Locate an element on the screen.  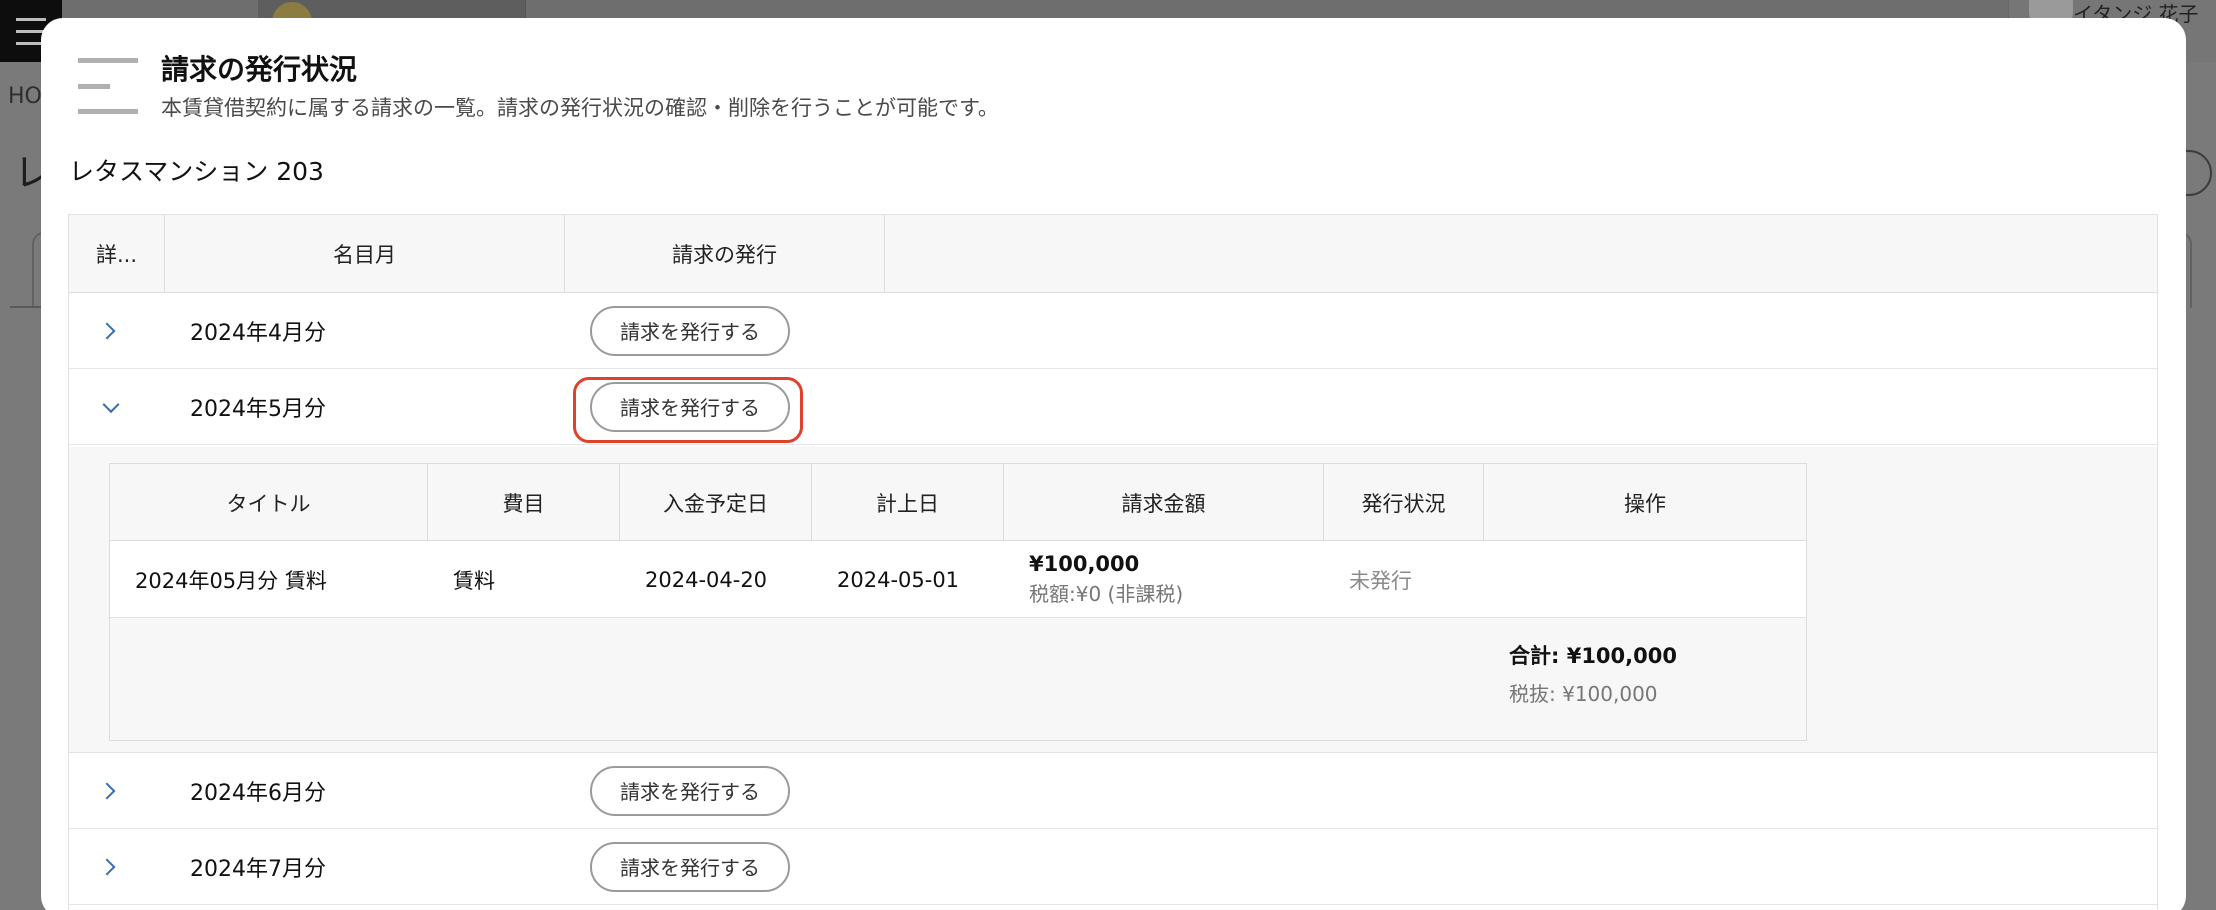
table-header: 詳... 名目月 請求の発行 is located at coordinates (1113, 254).